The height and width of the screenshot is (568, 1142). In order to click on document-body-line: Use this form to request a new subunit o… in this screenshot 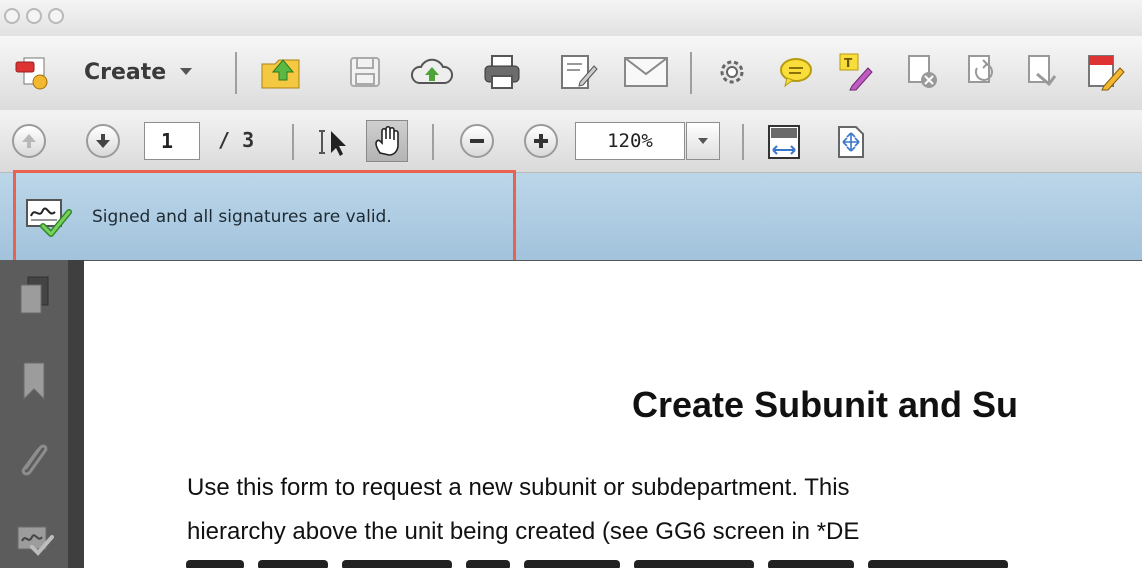, I will do `click(518, 487)`.